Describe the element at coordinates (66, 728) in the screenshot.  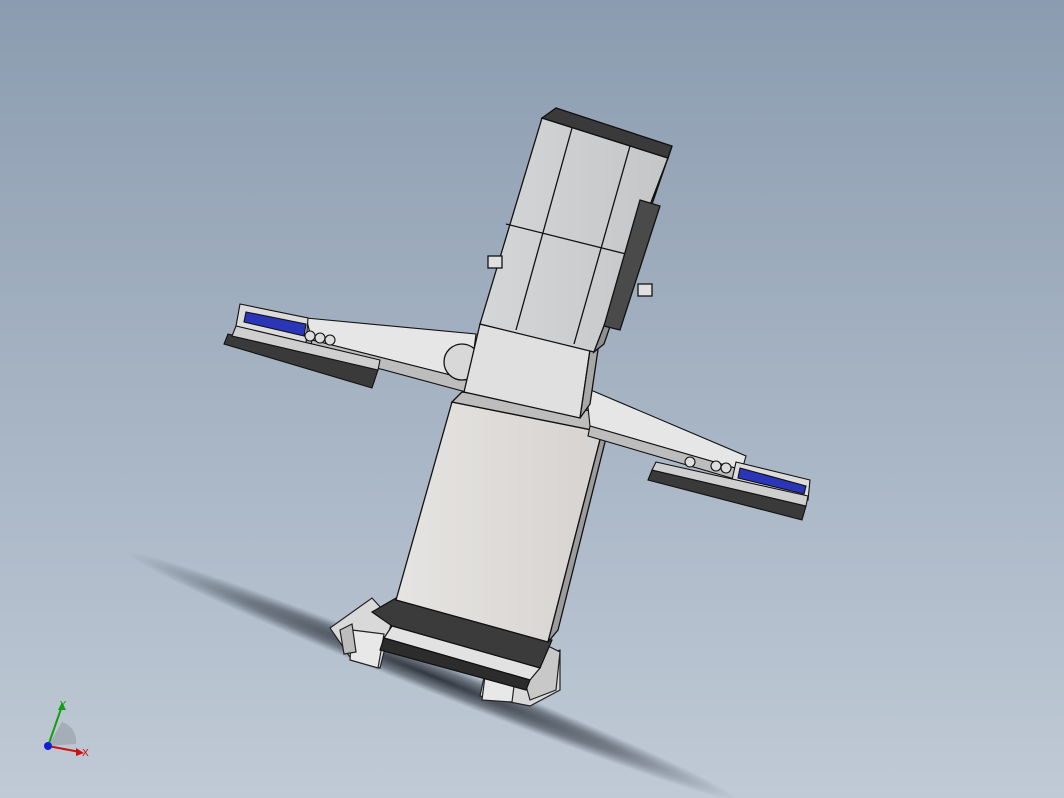
I see `coordinate-triad: Y X` at that location.